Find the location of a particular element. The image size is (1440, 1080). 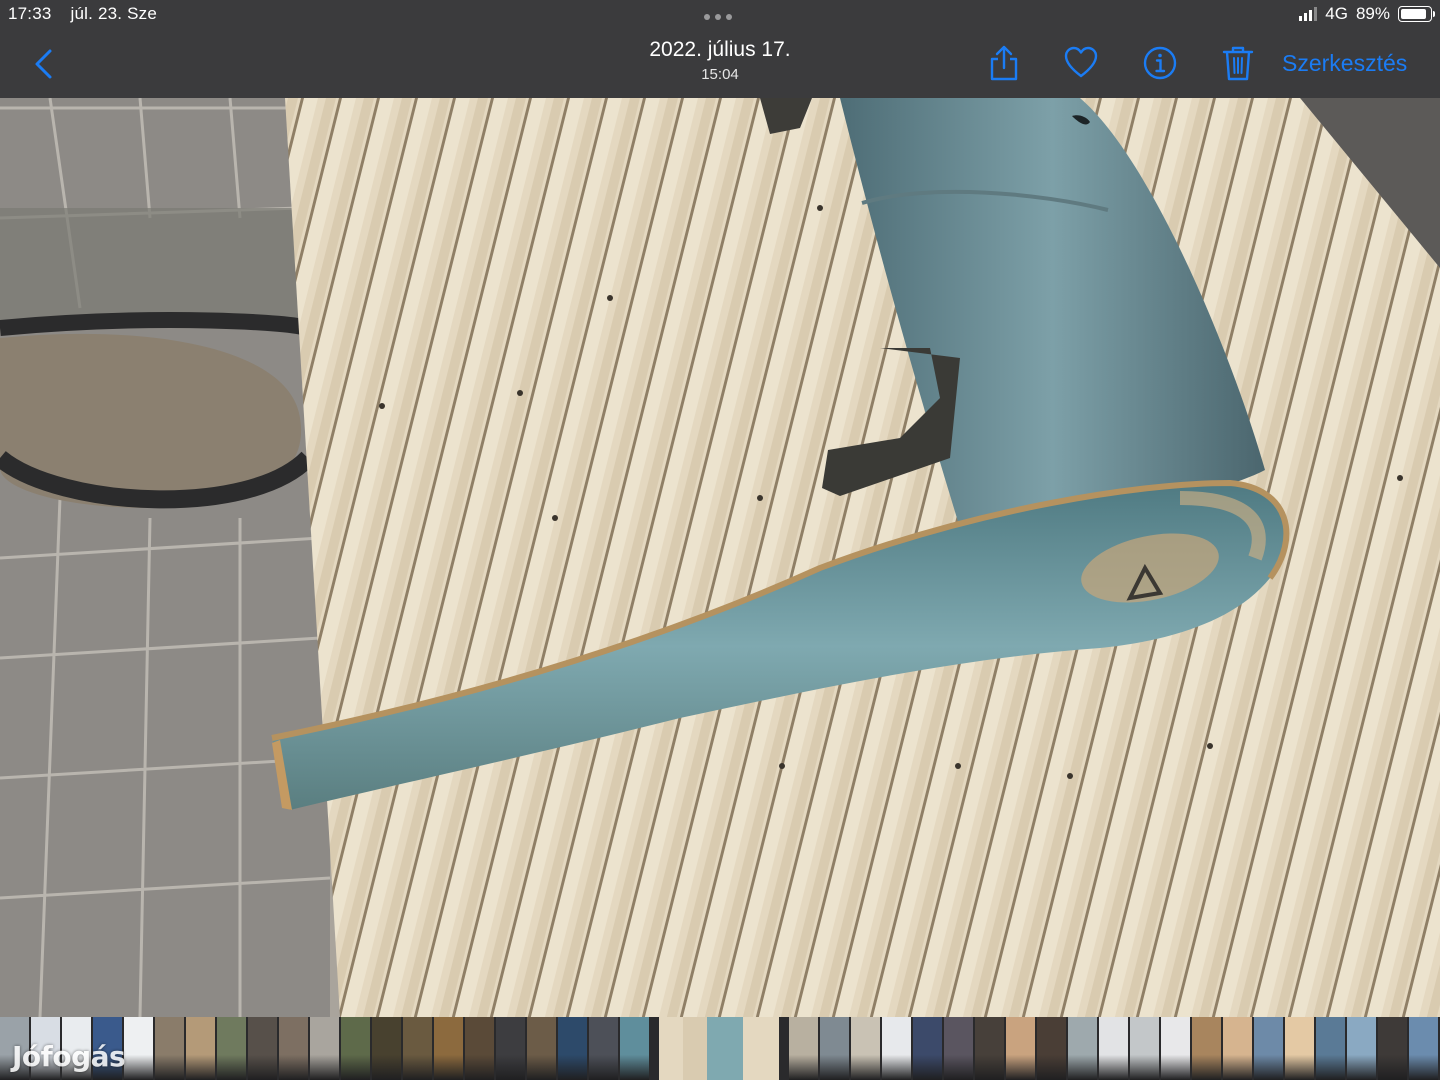

trash-icon is located at coordinates (1238, 63).